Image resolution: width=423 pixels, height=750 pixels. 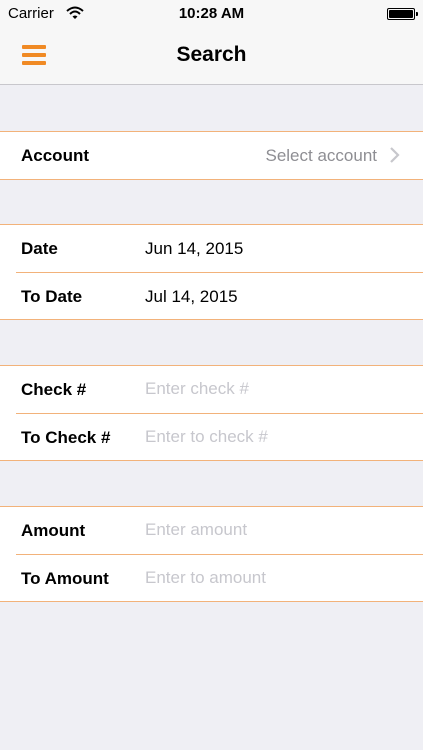 I want to click on navigation-bar: Search, so click(x=211, y=56).